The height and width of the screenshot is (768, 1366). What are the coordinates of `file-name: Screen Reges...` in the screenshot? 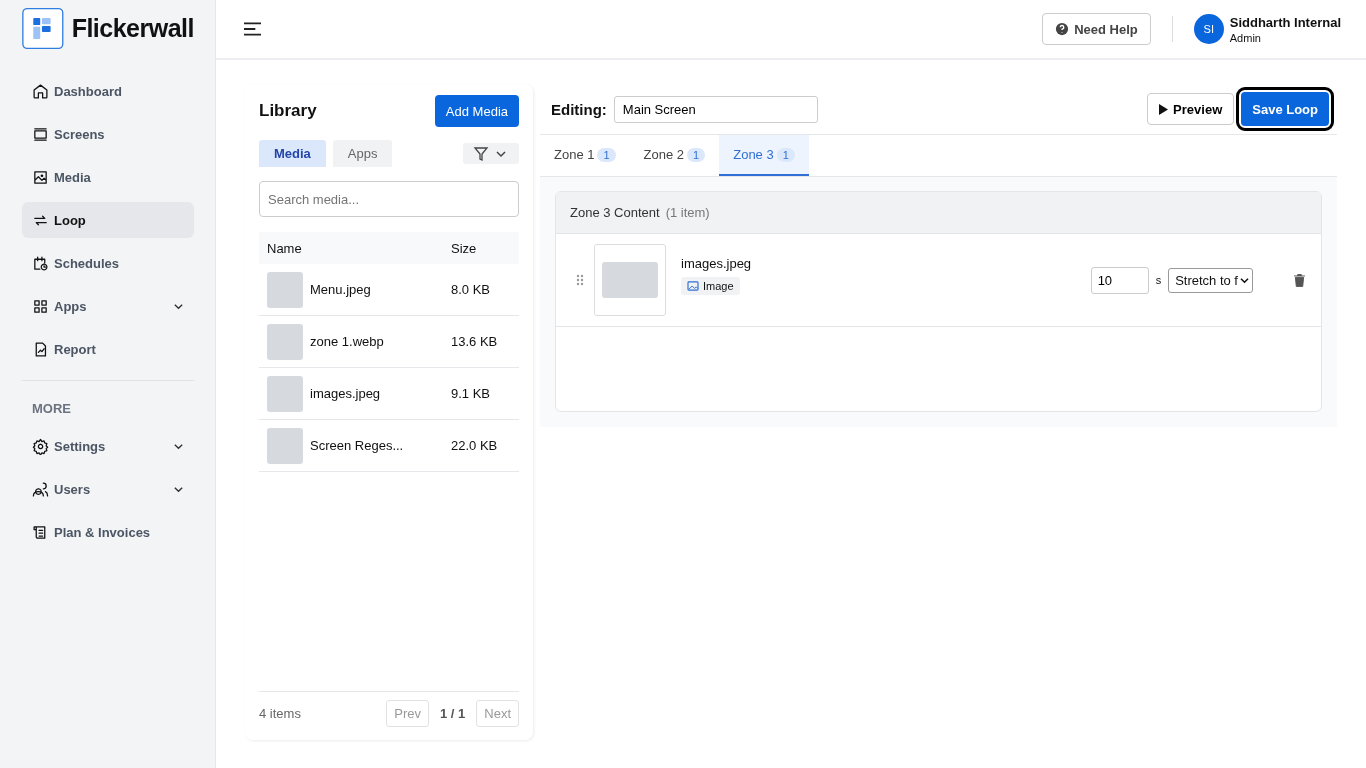 It's located at (357, 445).